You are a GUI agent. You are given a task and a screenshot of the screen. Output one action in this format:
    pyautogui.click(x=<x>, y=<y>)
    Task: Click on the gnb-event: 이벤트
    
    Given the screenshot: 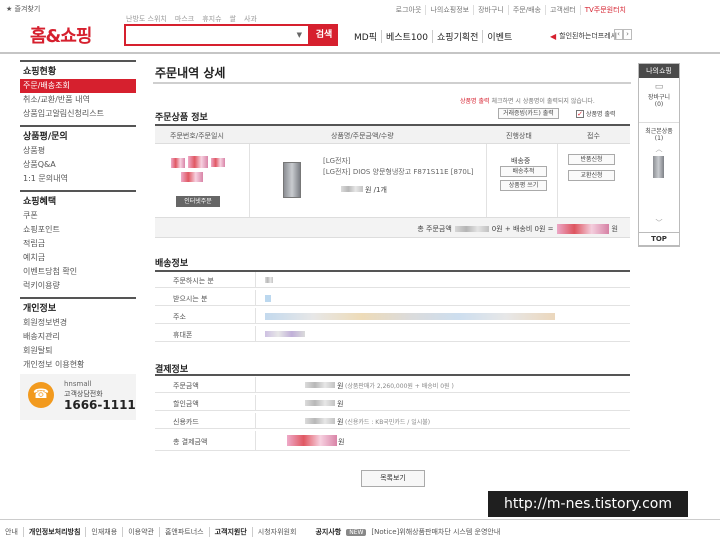 What is the action you would take?
    pyautogui.click(x=499, y=36)
    